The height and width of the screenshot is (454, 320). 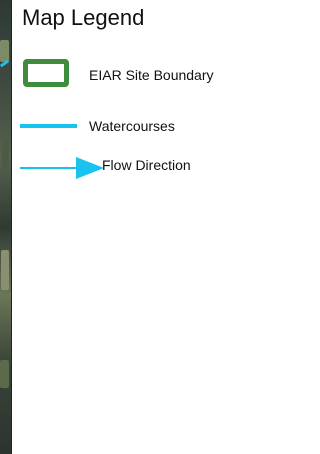 I want to click on legend-item-label: EIAR Site Boundary, so click(x=151, y=75).